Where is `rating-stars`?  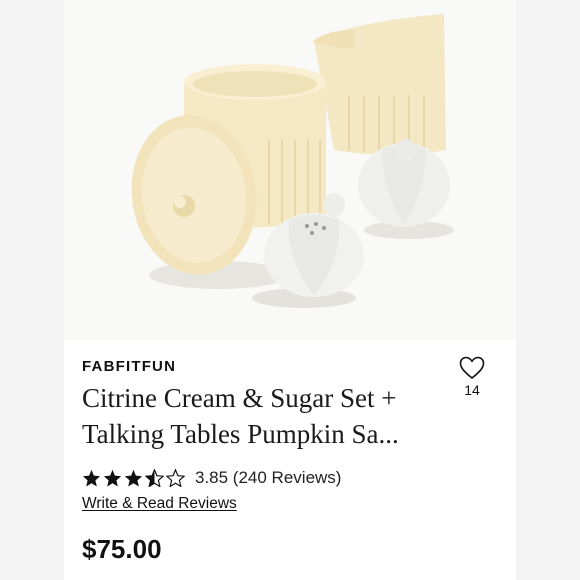 rating-stars is located at coordinates (134, 478).